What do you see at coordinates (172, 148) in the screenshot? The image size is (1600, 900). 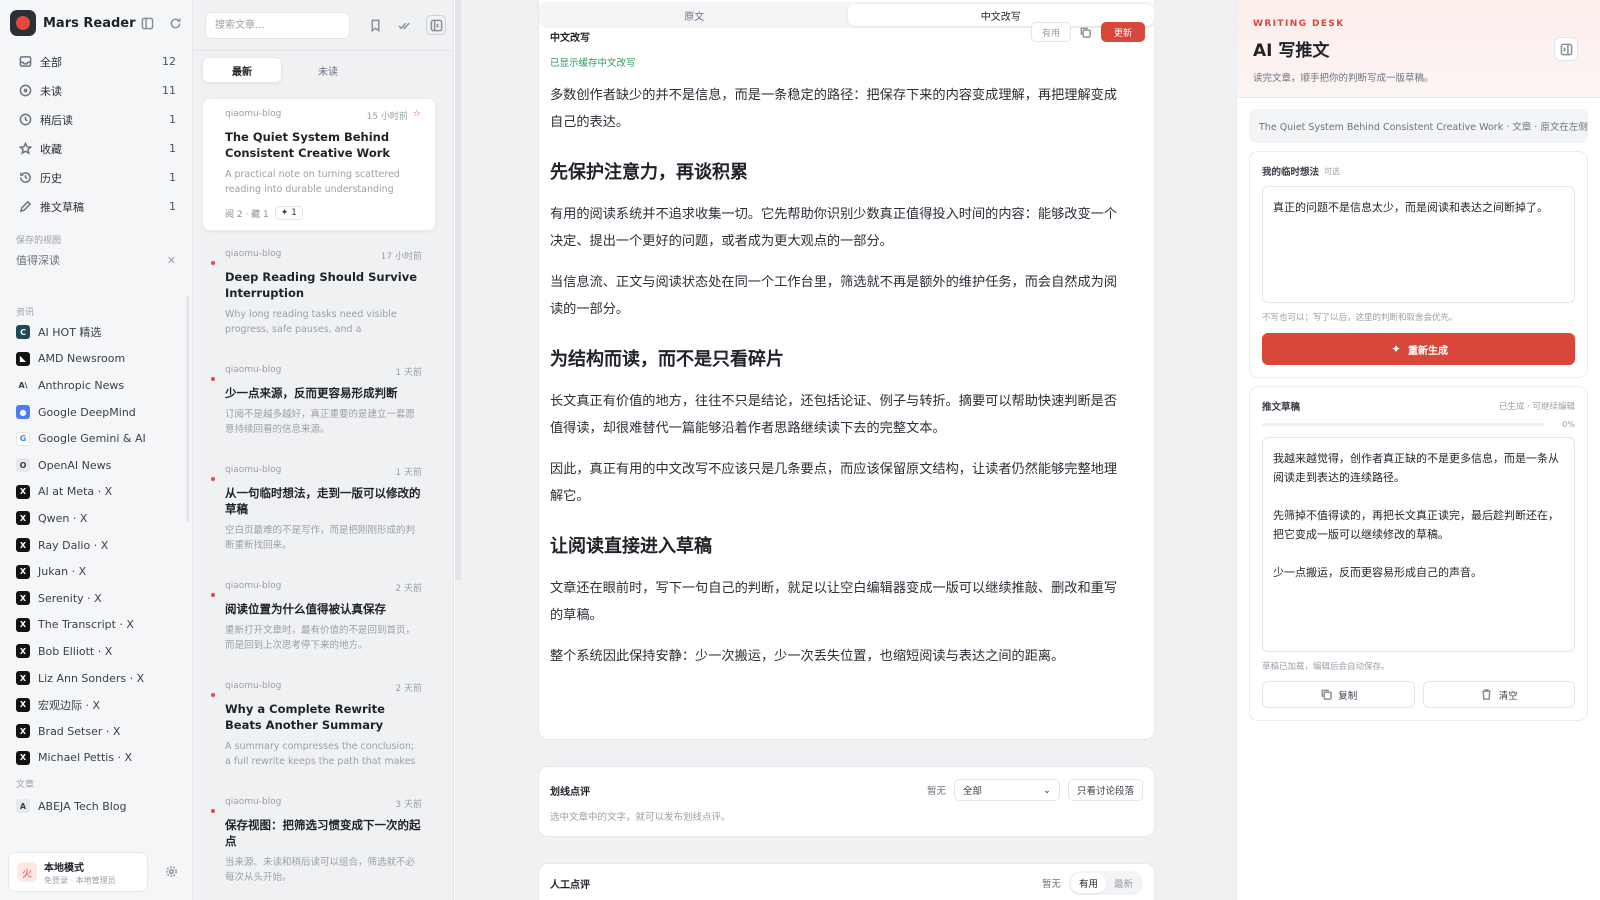 I see `sidebar-item-count: 1` at bounding box center [172, 148].